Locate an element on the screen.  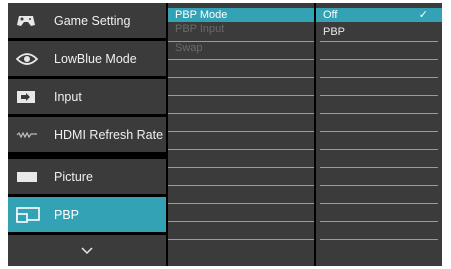
option-label: Off is located at coordinates (330, 15).